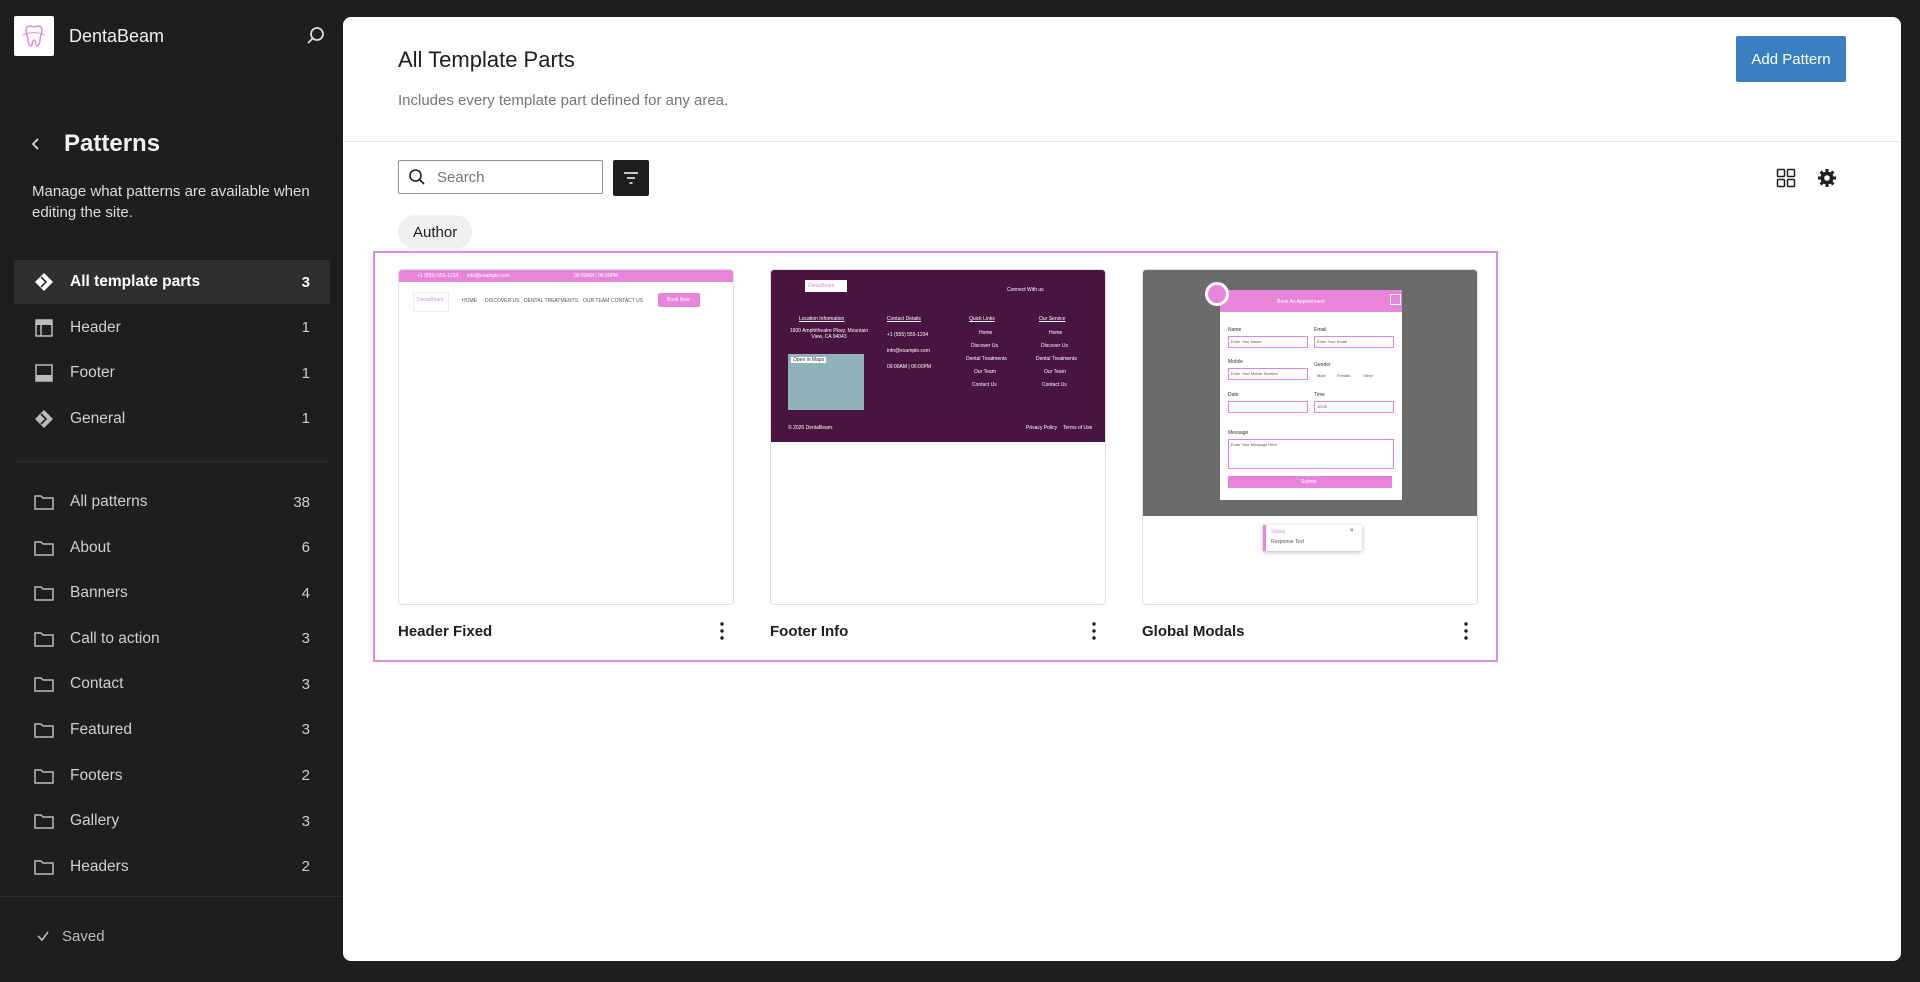 Image resolution: width=1920 pixels, height=982 pixels. What do you see at coordinates (172, 328) in the screenshot?
I see `sidebar-item-header: Header 1` at bounding box center [172, 328].